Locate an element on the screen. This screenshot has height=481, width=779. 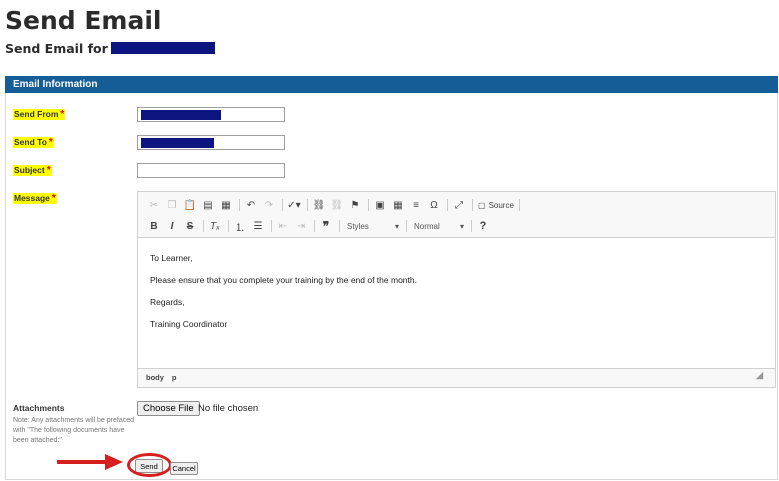
bulleted-list-icon: ☰ is located at coordinates (258, 226).